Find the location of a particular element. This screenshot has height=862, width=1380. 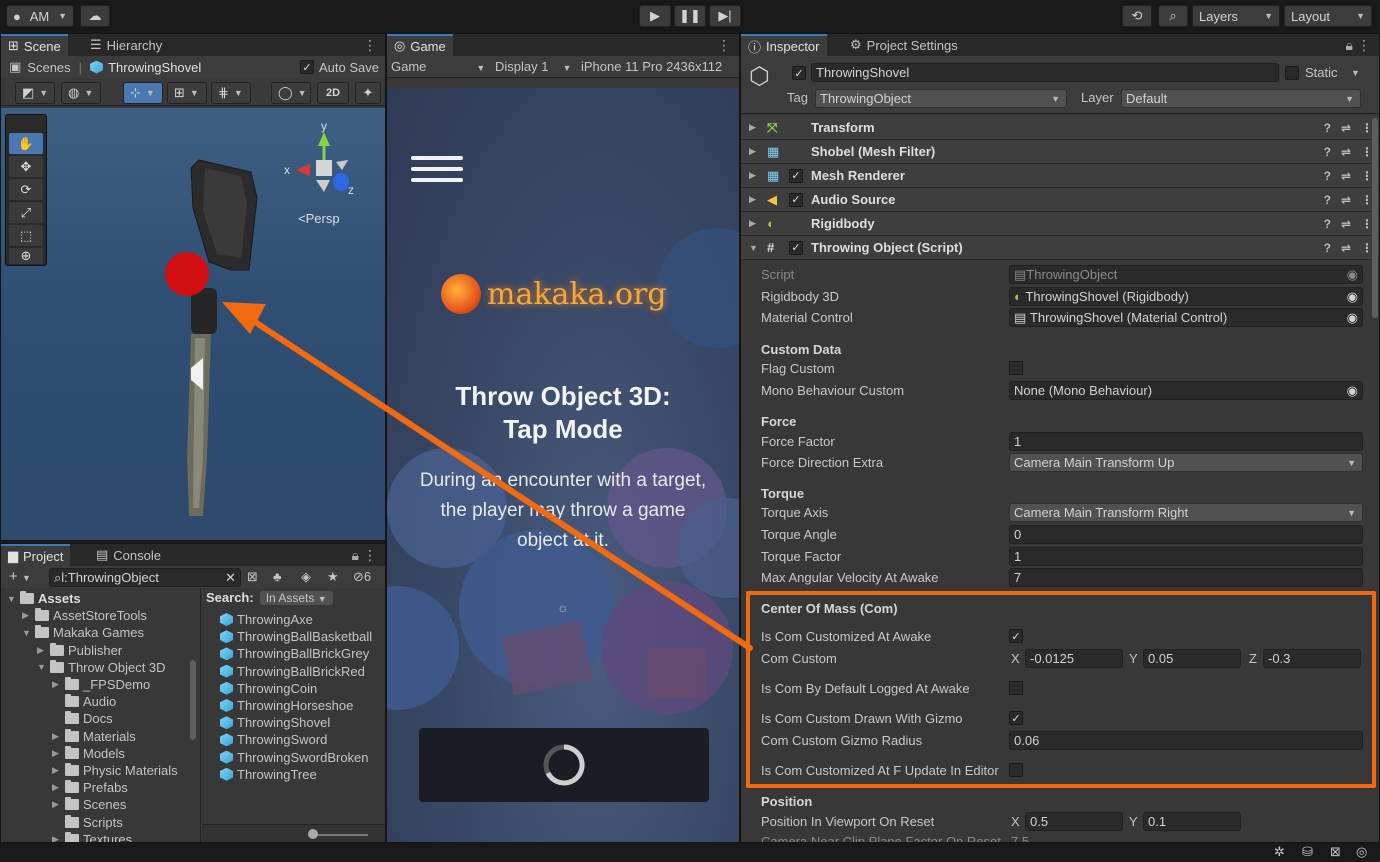

com-drawn-gizmo-checkbox: ✓ is located at coordinates (1016, 718).